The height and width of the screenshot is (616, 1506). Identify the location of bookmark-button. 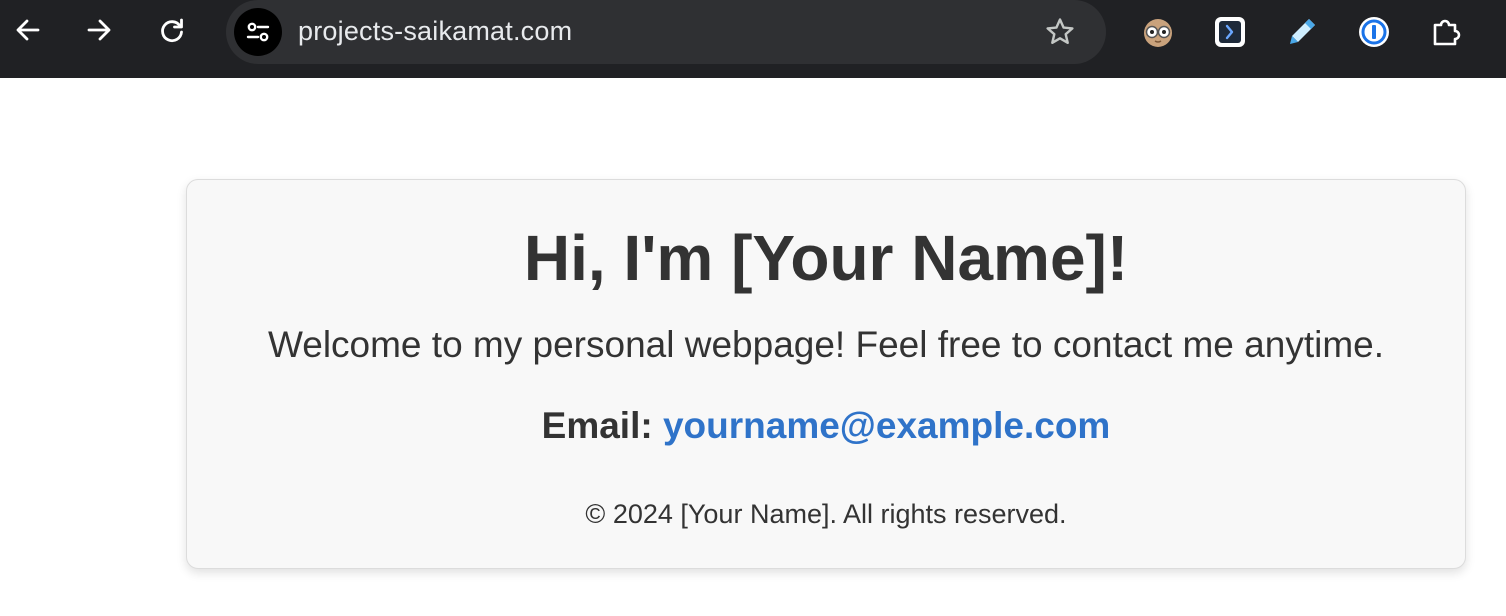
(1060, 32).